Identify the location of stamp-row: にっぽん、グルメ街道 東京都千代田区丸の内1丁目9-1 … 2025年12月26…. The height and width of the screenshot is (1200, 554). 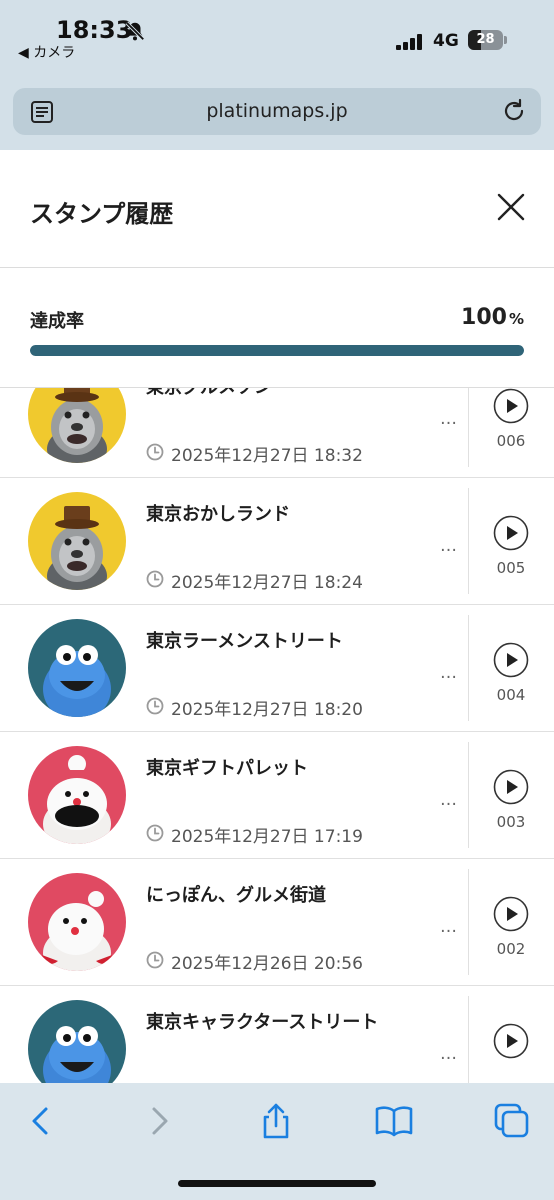
(277, 922).